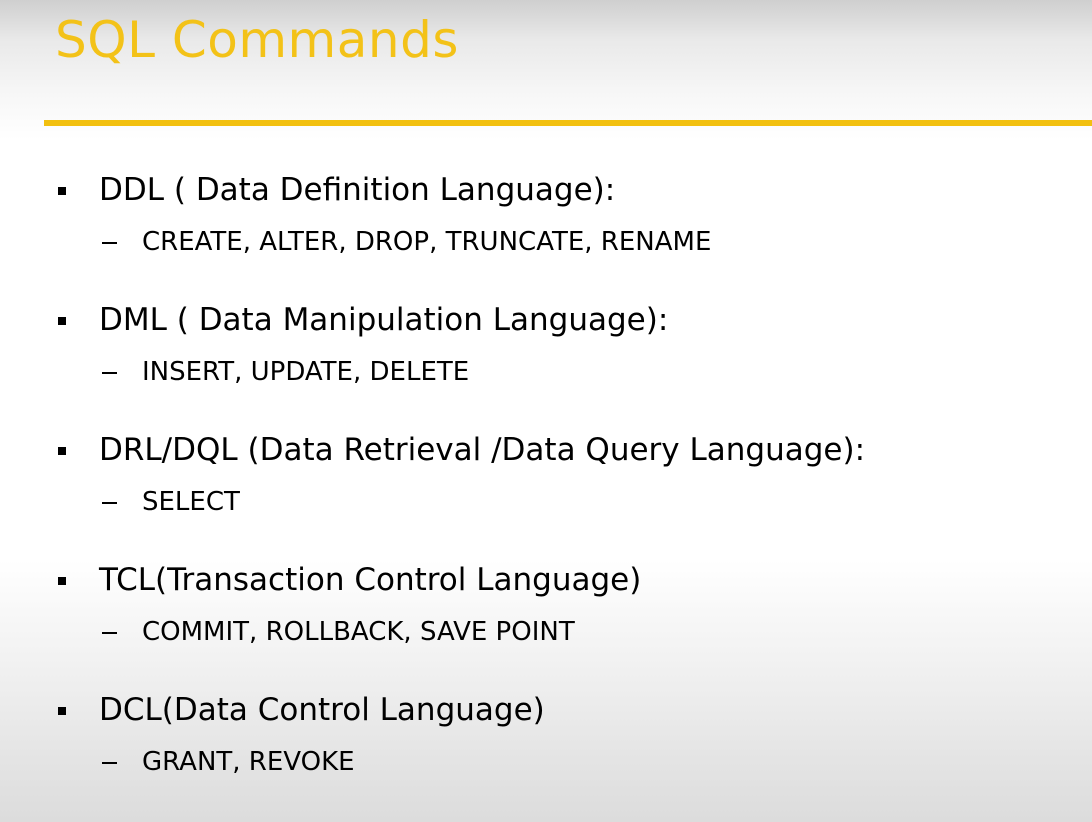 The width and height of the screenshot is (1092, 822). What do you see at coordinates (370, 580) in the screenshot?
I see `bullet-label: TCL(Transaction Control Language)` at bounding box center [370, 580].